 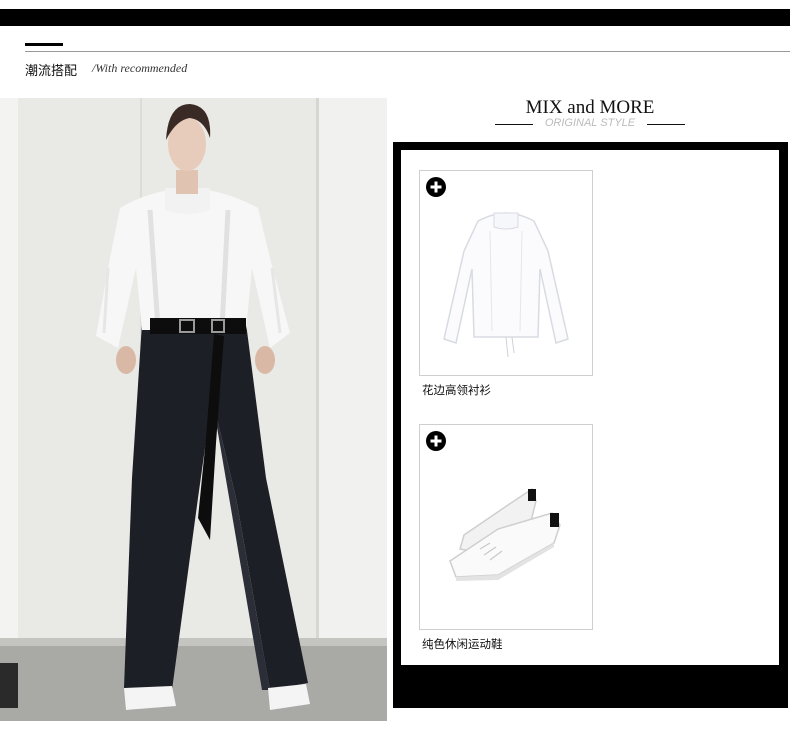 I want to click on product-card-shirt, so click(x=506, y=273).